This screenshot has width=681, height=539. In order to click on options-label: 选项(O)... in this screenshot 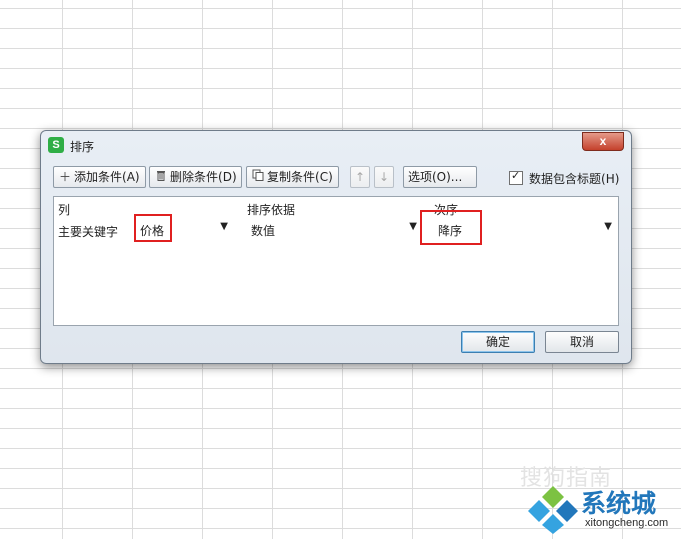, I will do `click(435, 177)`.